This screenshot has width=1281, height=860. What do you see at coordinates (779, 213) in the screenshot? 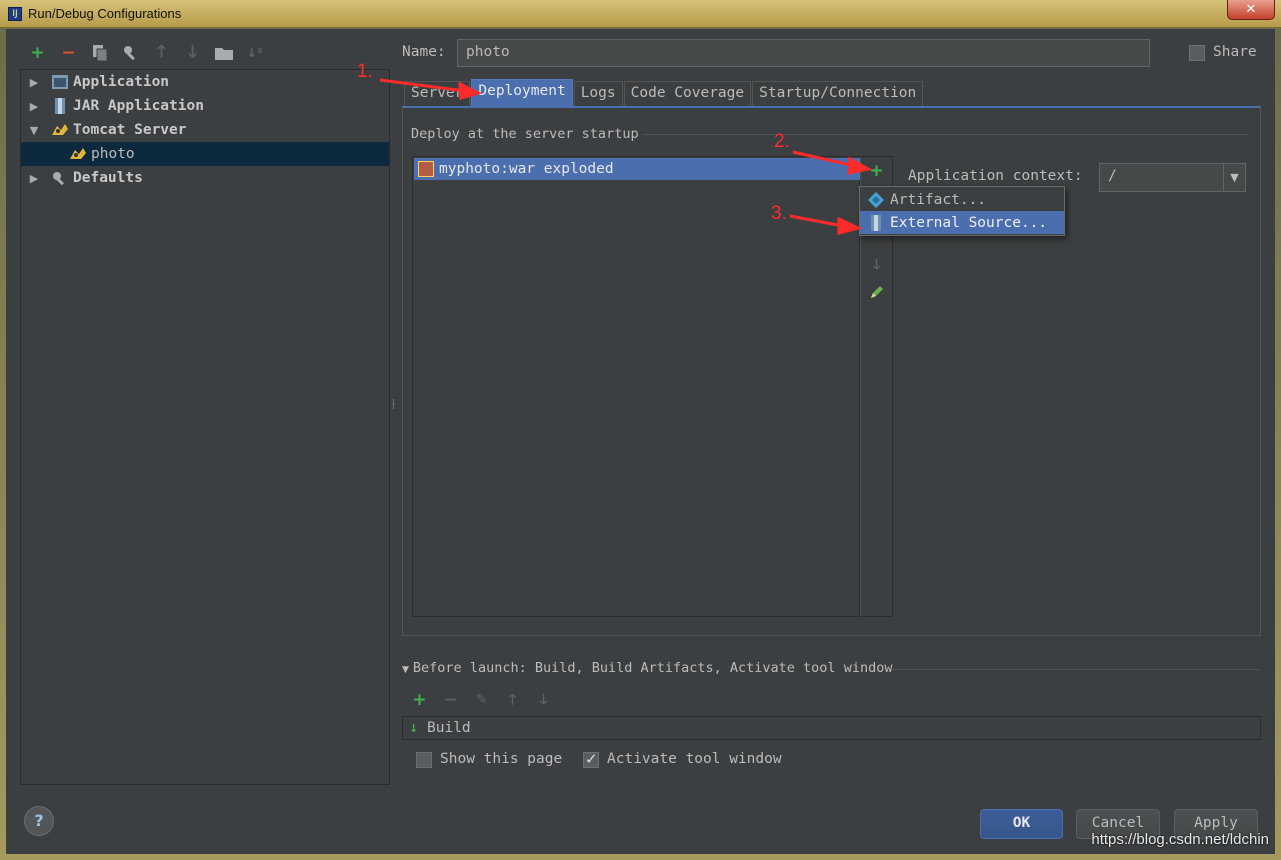
I see `annotation-step-3: 3.` at bounding box center [779, 213].